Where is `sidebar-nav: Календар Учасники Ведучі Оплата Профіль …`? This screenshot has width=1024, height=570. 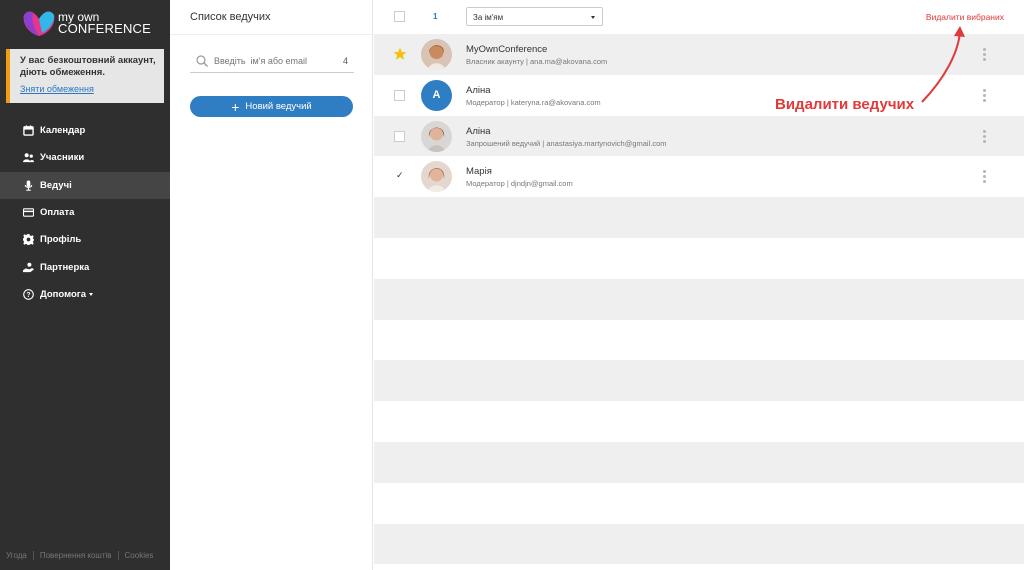 sidebar-nav: Календар Учасники Ведучі Оплата Профіль … is located at coordinates (85, 212).